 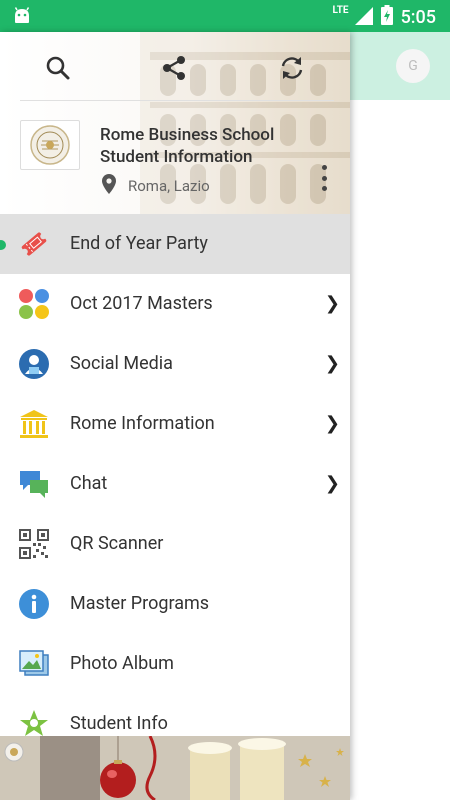 What do you see at coordinates (50, 145) in the screenshot?
I see `school-logo` at bounding box center [50, 145].